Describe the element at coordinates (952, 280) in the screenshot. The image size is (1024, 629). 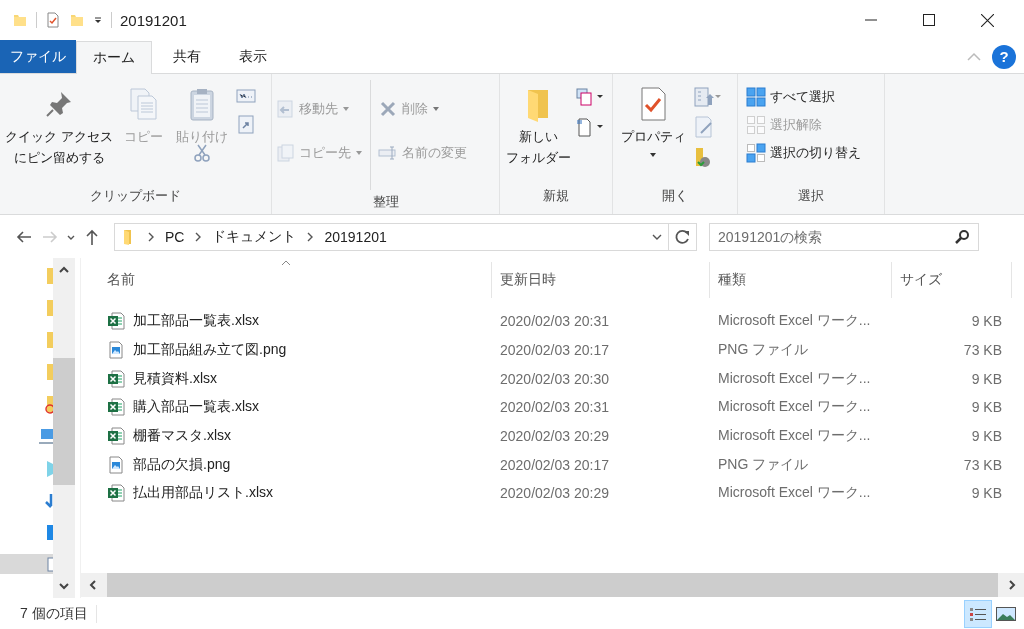
I see `column-header: サイズ` at that location.